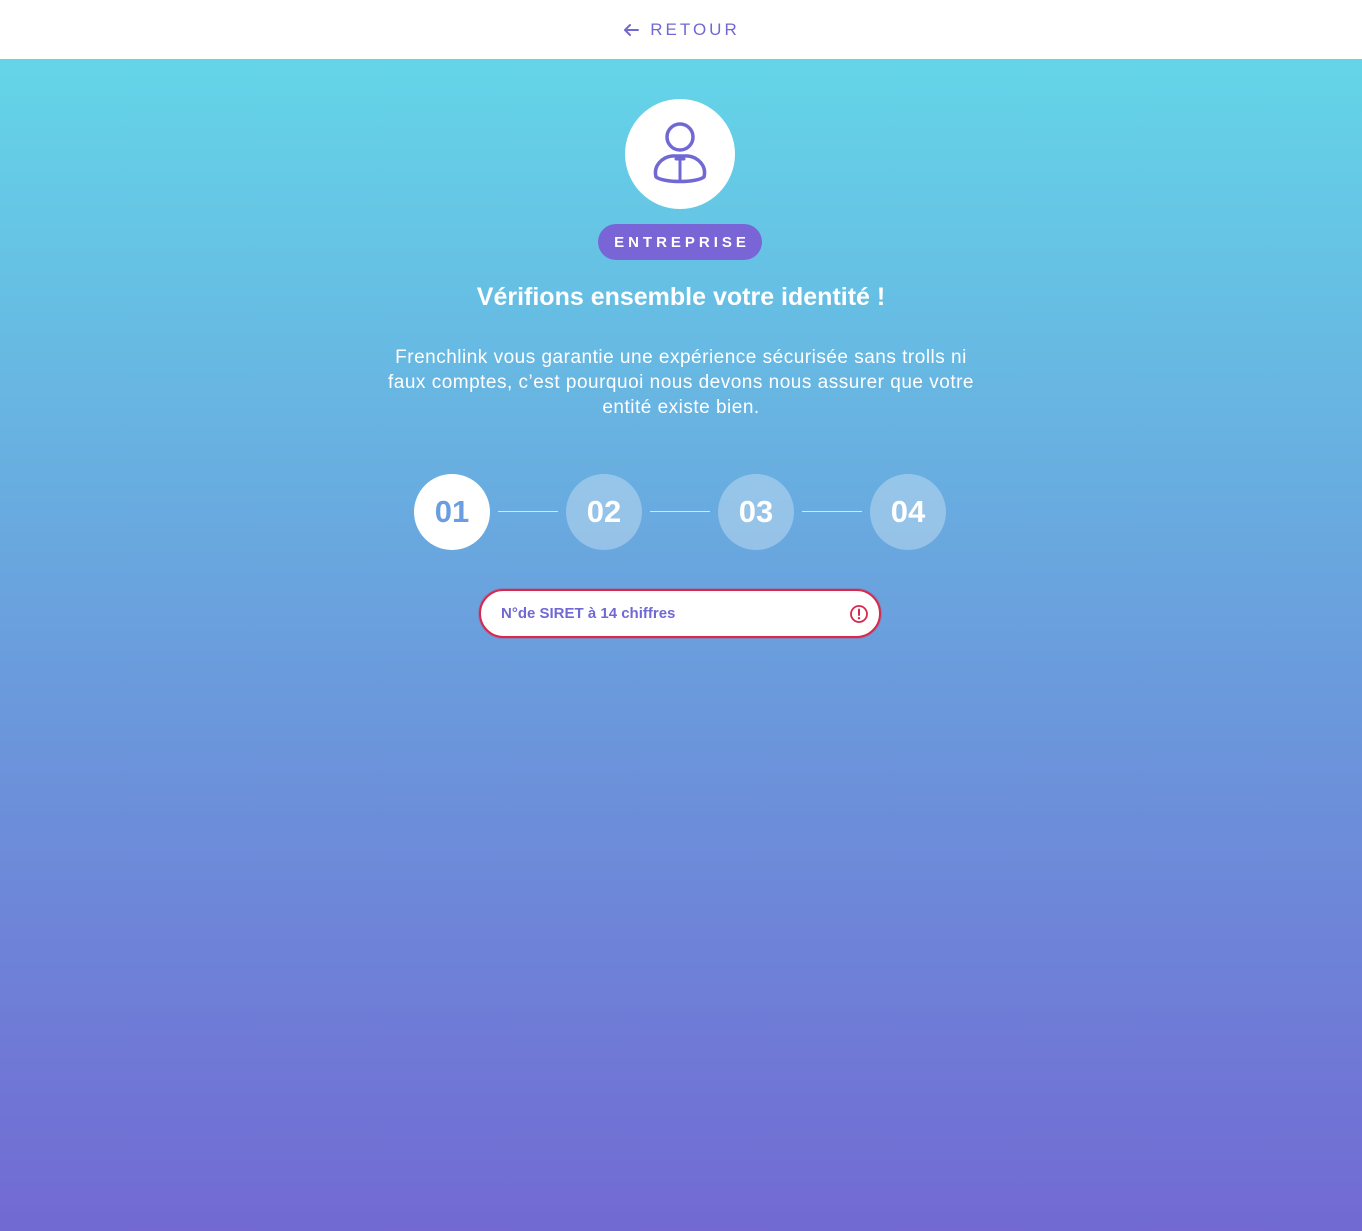  What do you see at coordinates (695, 29) in the screenshot?
I see `back-label: RETOUR` at bounding box center [695, 29].